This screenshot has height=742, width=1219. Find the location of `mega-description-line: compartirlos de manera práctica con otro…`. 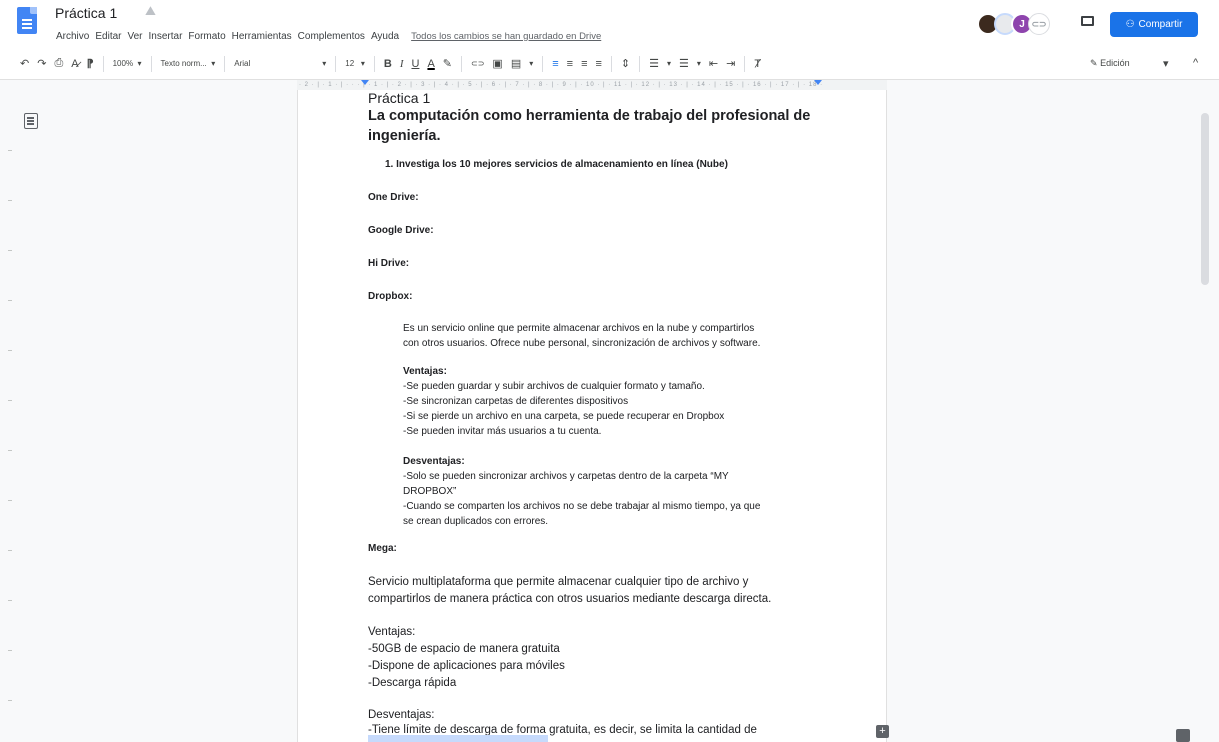

mega-description-line: compartirlos de manera práctica con otro… is located at coordinates (570, 599).